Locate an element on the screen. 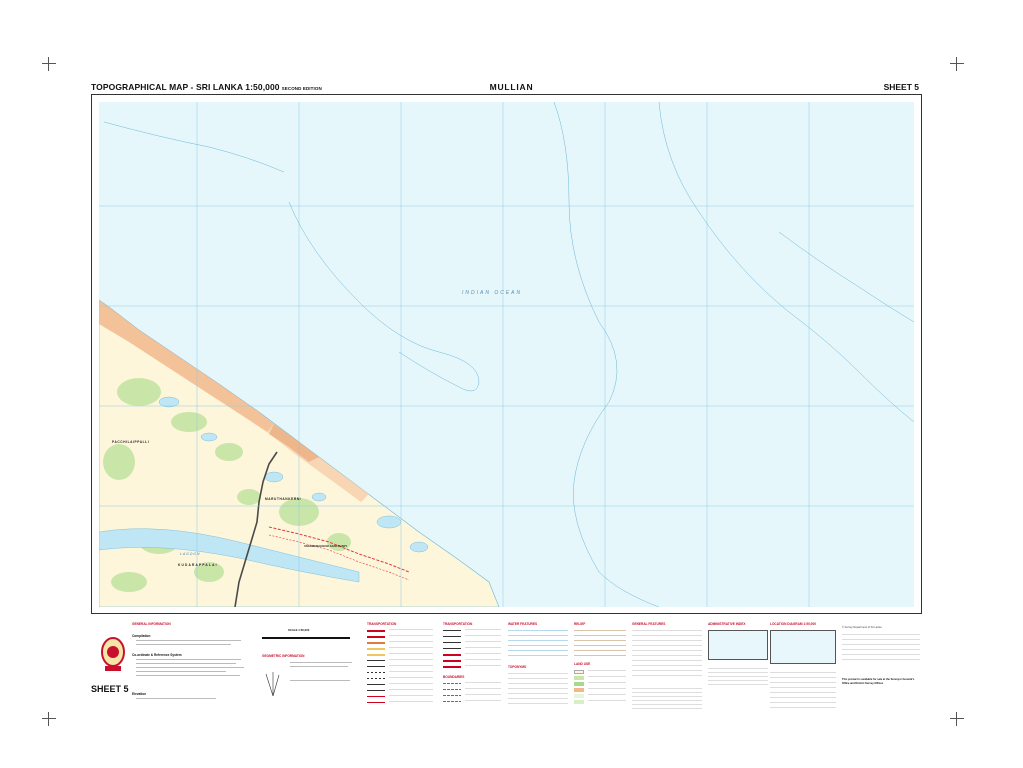 This screenshot has width=1023, height=768. location-diagram-heading: LOCATION DIAGRAM 1:50,000 is located at coordinates (793, 624).